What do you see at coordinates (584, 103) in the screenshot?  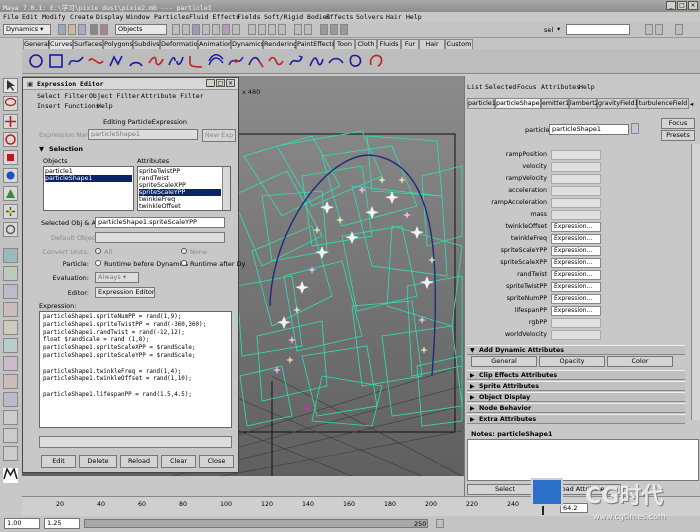 I see `ae-tab-lambert2: lambert2` at bounding box center [584, 103].